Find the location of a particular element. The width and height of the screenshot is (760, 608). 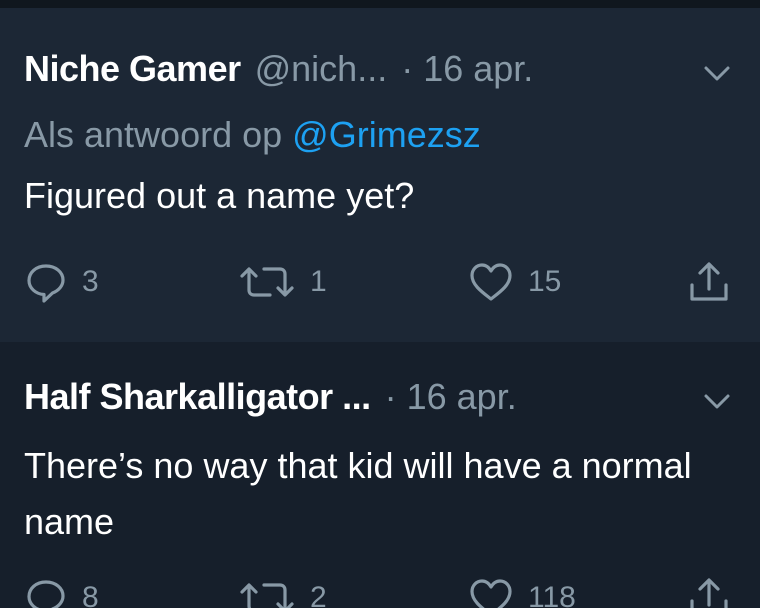

tweet-actions: 8 2 118 is located at coordinates (380, 591).